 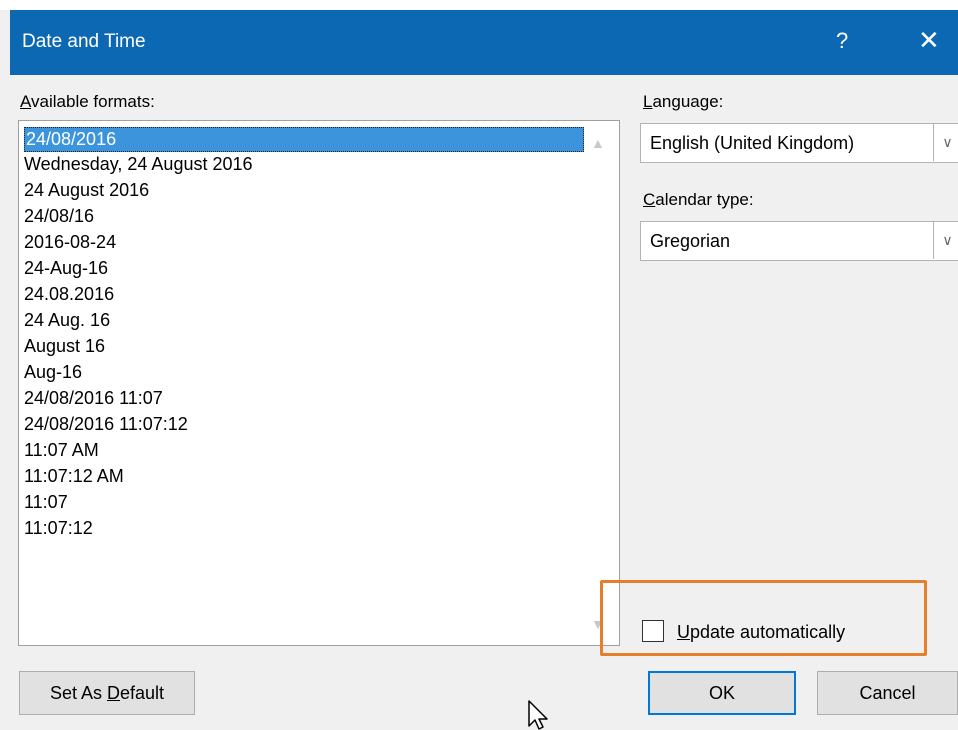 I want to click on format-item-selected: 24/08/2016, so click(x=304, y=139).